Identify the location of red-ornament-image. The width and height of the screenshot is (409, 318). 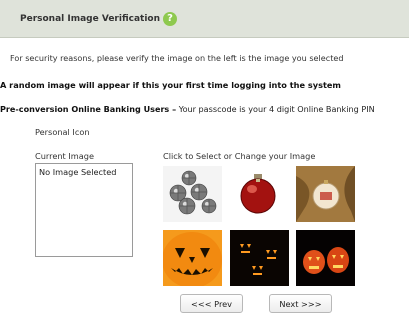
(259, 194).